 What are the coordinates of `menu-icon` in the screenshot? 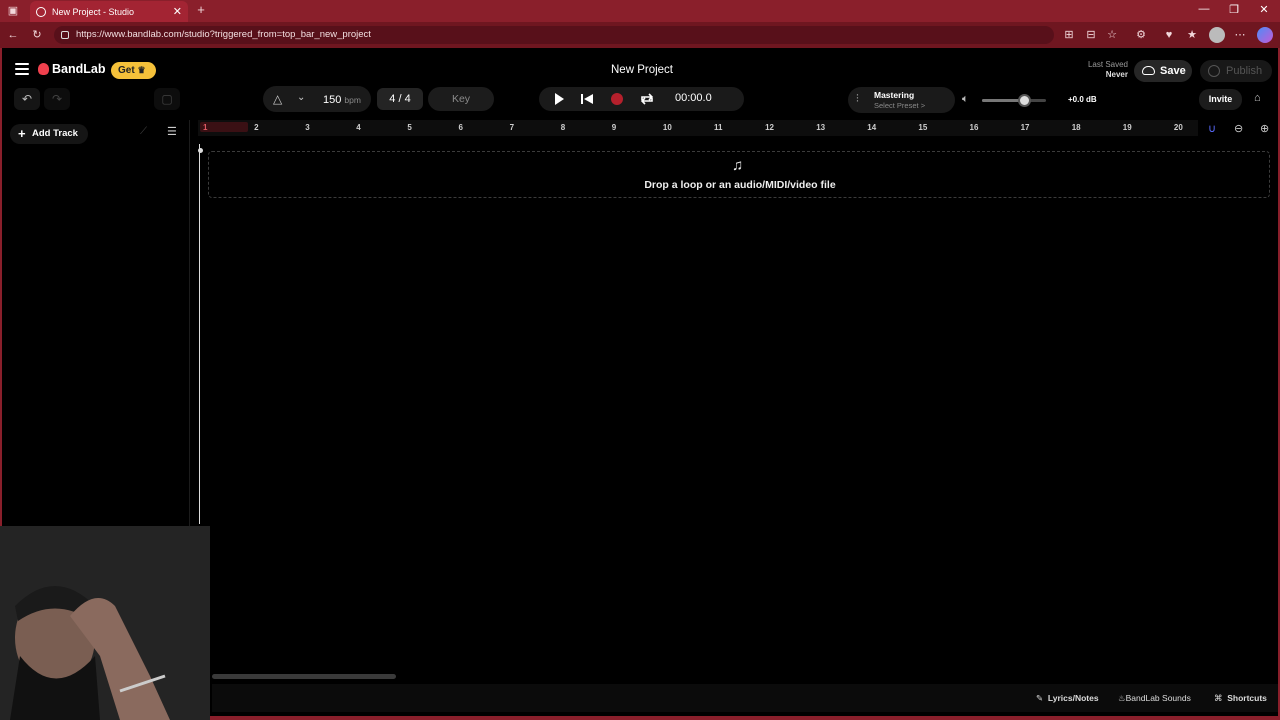 It's located at (22, 69).